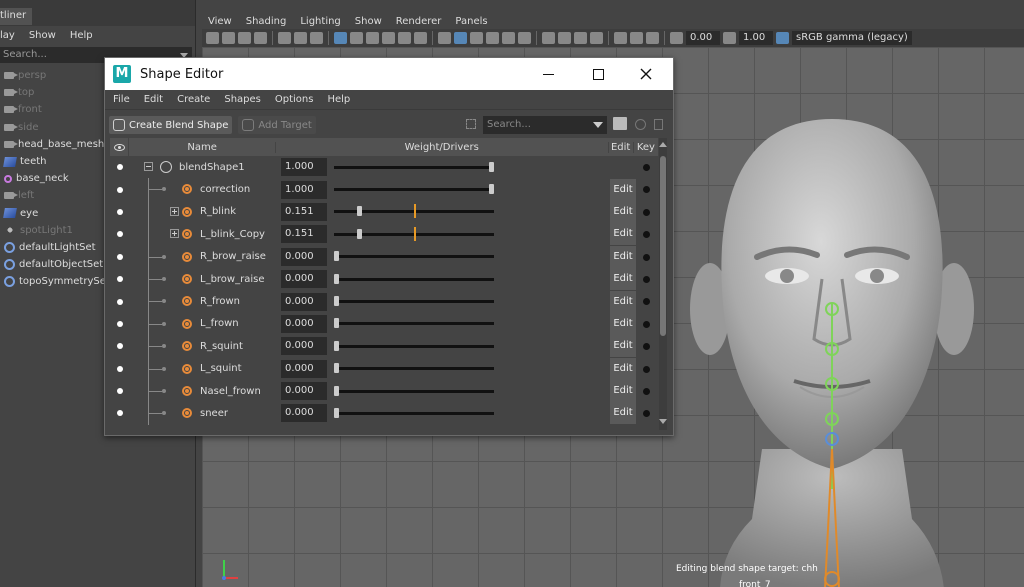 The image size is (1024, 587). What do you see at coordinates (508, 38) in the screenshot?
I see `lights-icon` at bounding box center [508, 38].